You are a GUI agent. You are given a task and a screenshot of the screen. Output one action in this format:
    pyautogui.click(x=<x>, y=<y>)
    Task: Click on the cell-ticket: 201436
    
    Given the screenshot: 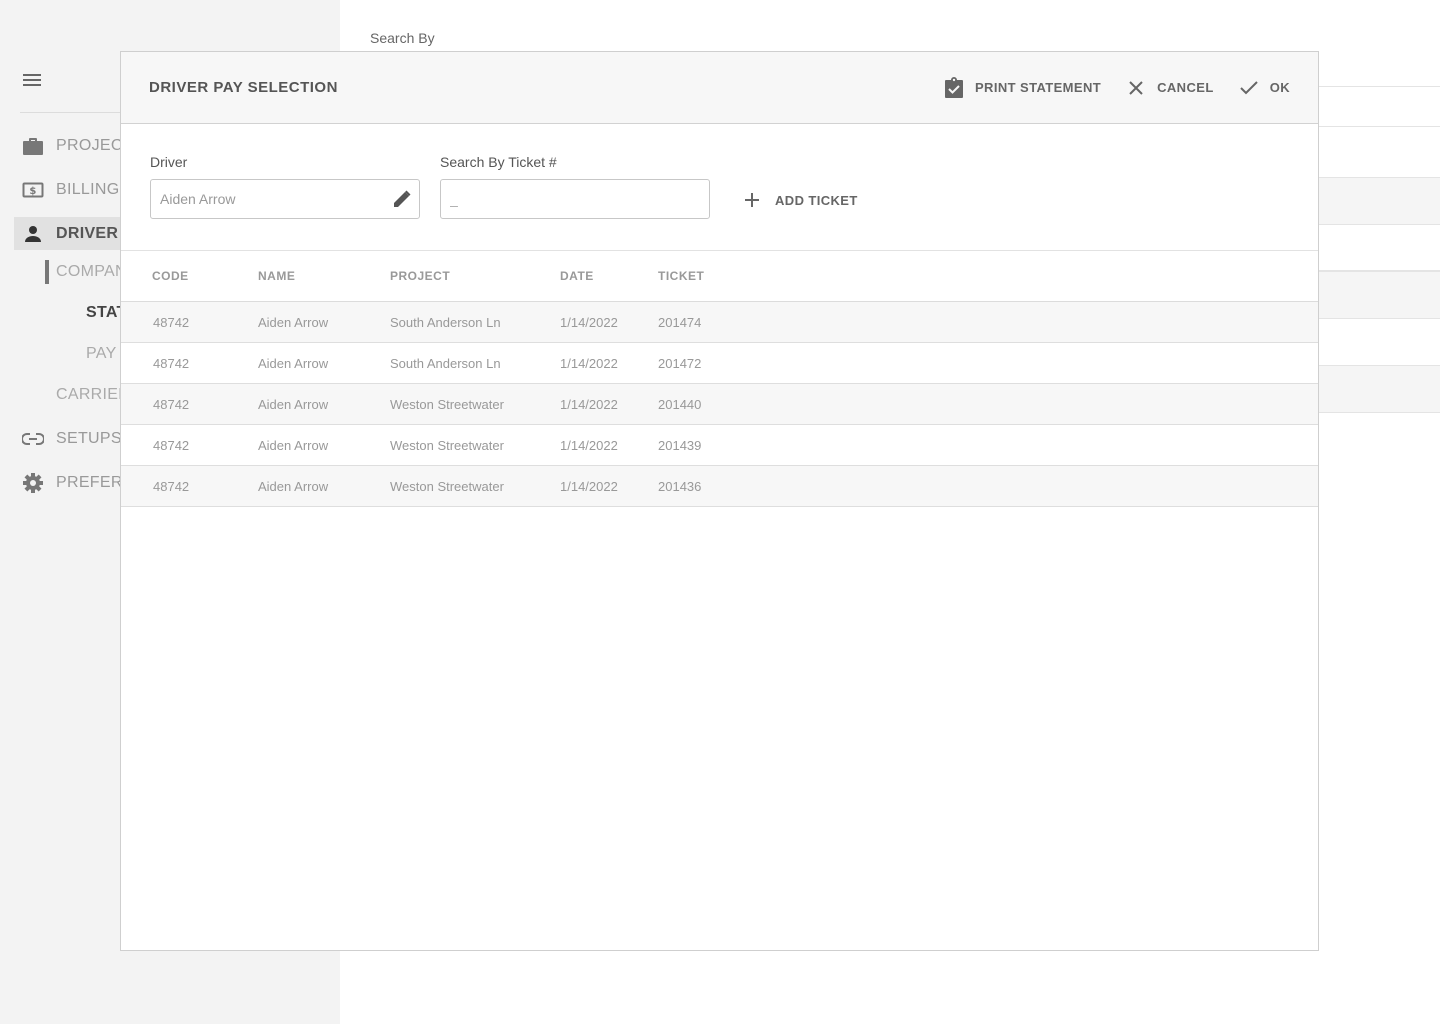 What is the action you would take?
    pyautogui.click(x=680, y=486)
    